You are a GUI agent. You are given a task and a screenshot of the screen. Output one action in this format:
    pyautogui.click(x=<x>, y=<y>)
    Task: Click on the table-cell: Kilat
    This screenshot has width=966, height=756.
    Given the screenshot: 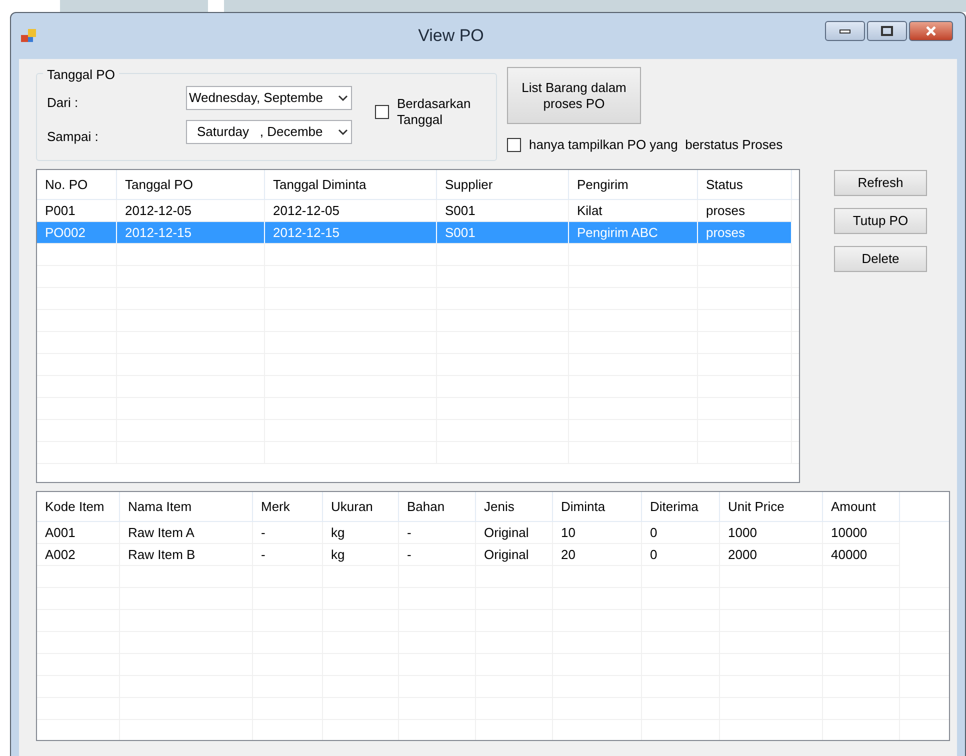 What is the action you would take?
    pyautogui.click(x=633, y=210)
    